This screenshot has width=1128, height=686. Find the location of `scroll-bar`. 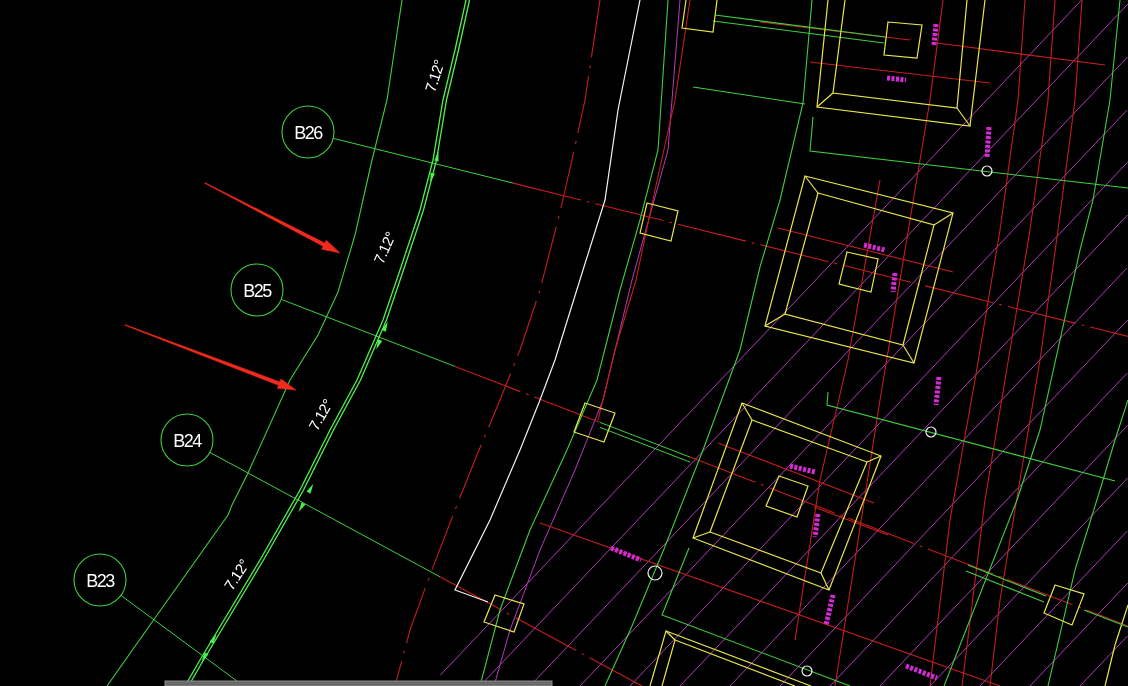

scroll-bar is located at coordinates (358, 683).